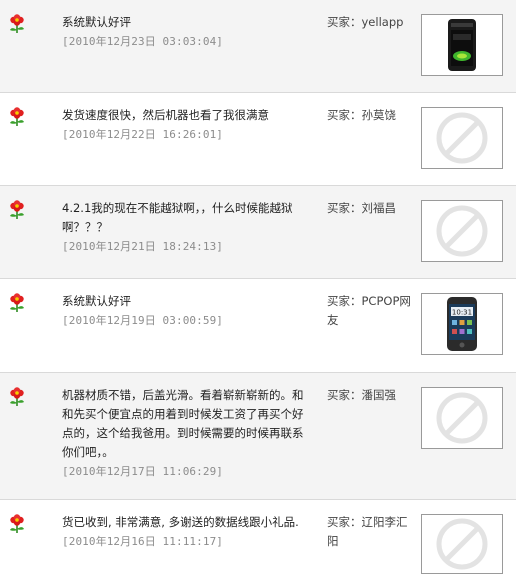  What do you see at coordinates (165, 115) in the screenshot?
I see `review-text: 发货速度很快，然后机器也看了我很满意` at bounding box center [165, 115].